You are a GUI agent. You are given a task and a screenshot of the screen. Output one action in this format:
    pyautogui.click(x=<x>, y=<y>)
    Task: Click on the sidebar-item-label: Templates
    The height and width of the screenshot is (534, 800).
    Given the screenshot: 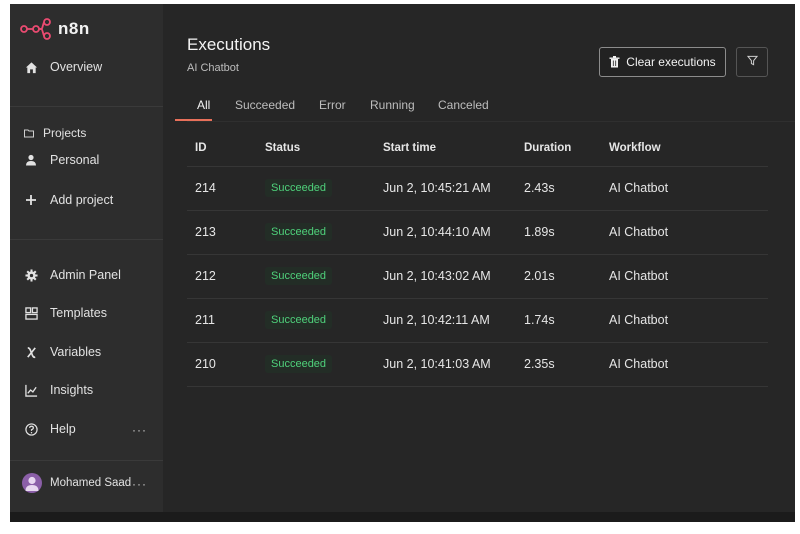 What is the action you would take?
    pyautogui.click(x=78, y=313)
    